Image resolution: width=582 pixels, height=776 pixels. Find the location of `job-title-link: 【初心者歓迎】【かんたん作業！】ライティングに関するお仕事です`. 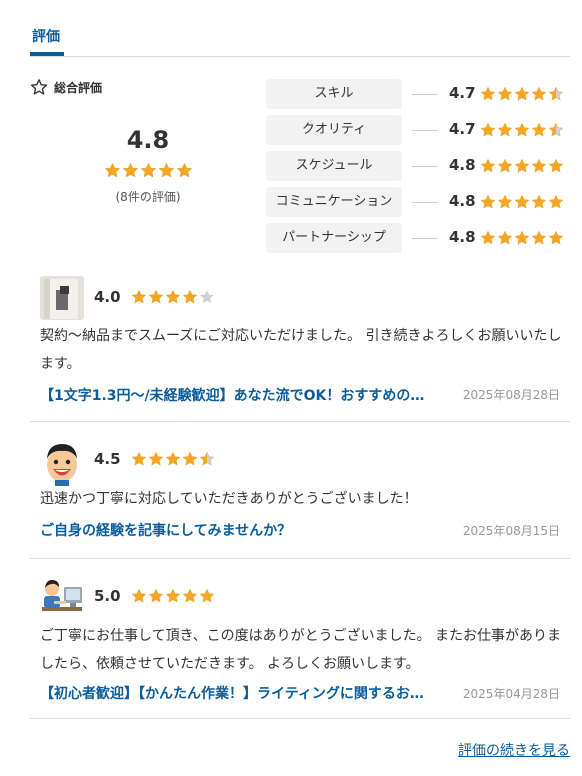

job-title-link: 【初心者歓迎】【かんたん作業！】ライティングに関するお仕事です is located at coordinates (237, 693).